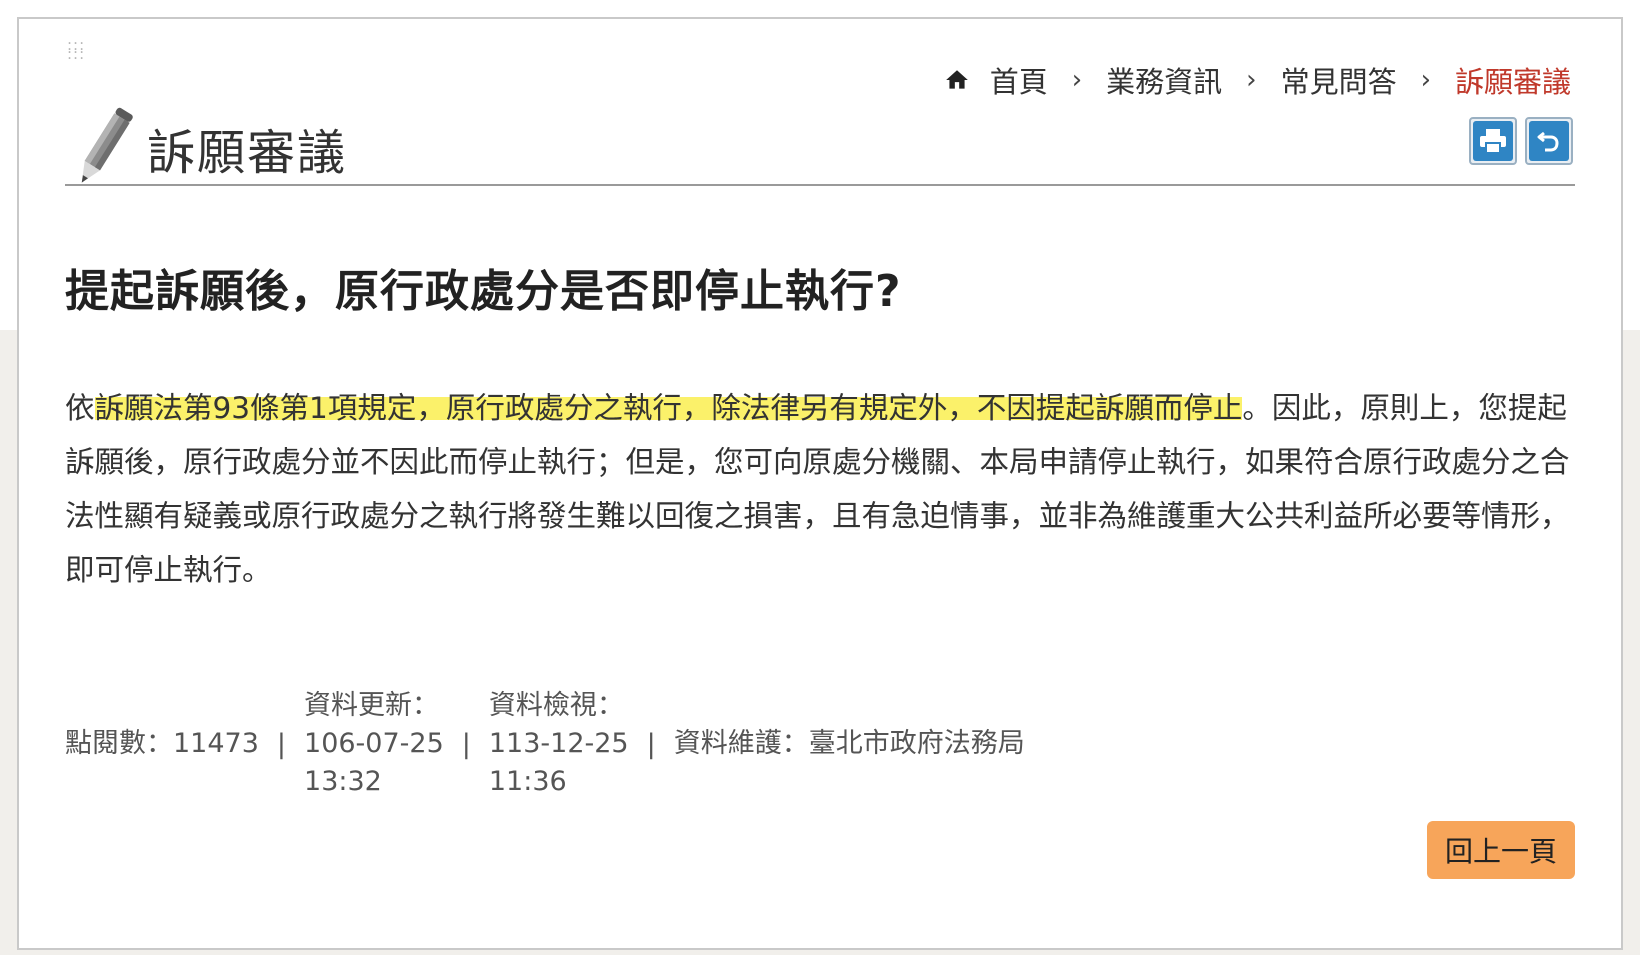  I want to click on reviewed-time: 11:36, so click(527, 781).